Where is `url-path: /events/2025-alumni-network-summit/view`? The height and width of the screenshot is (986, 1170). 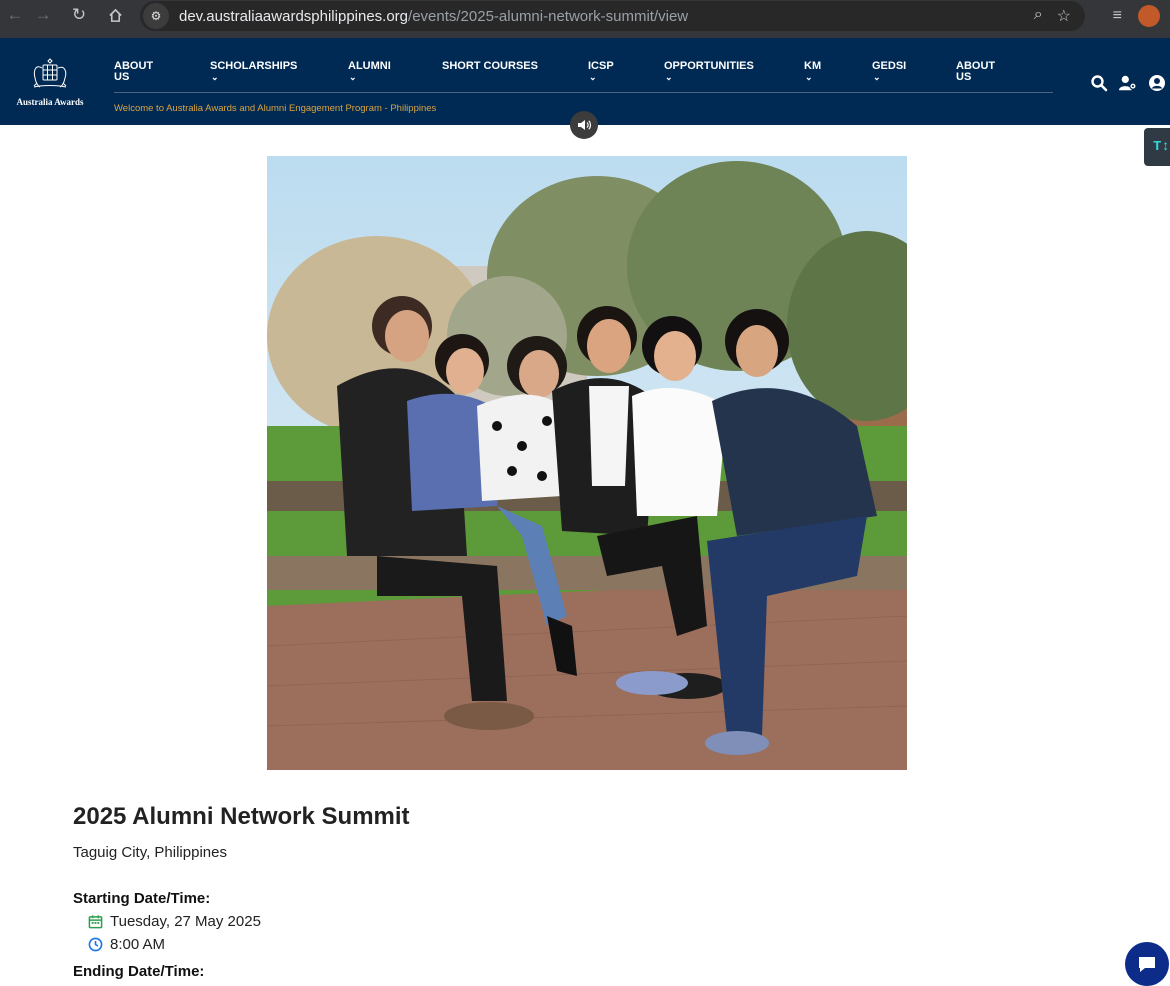
url-path: /events/2025-alumni-network-summit/view is located at coordinates (548, 16).